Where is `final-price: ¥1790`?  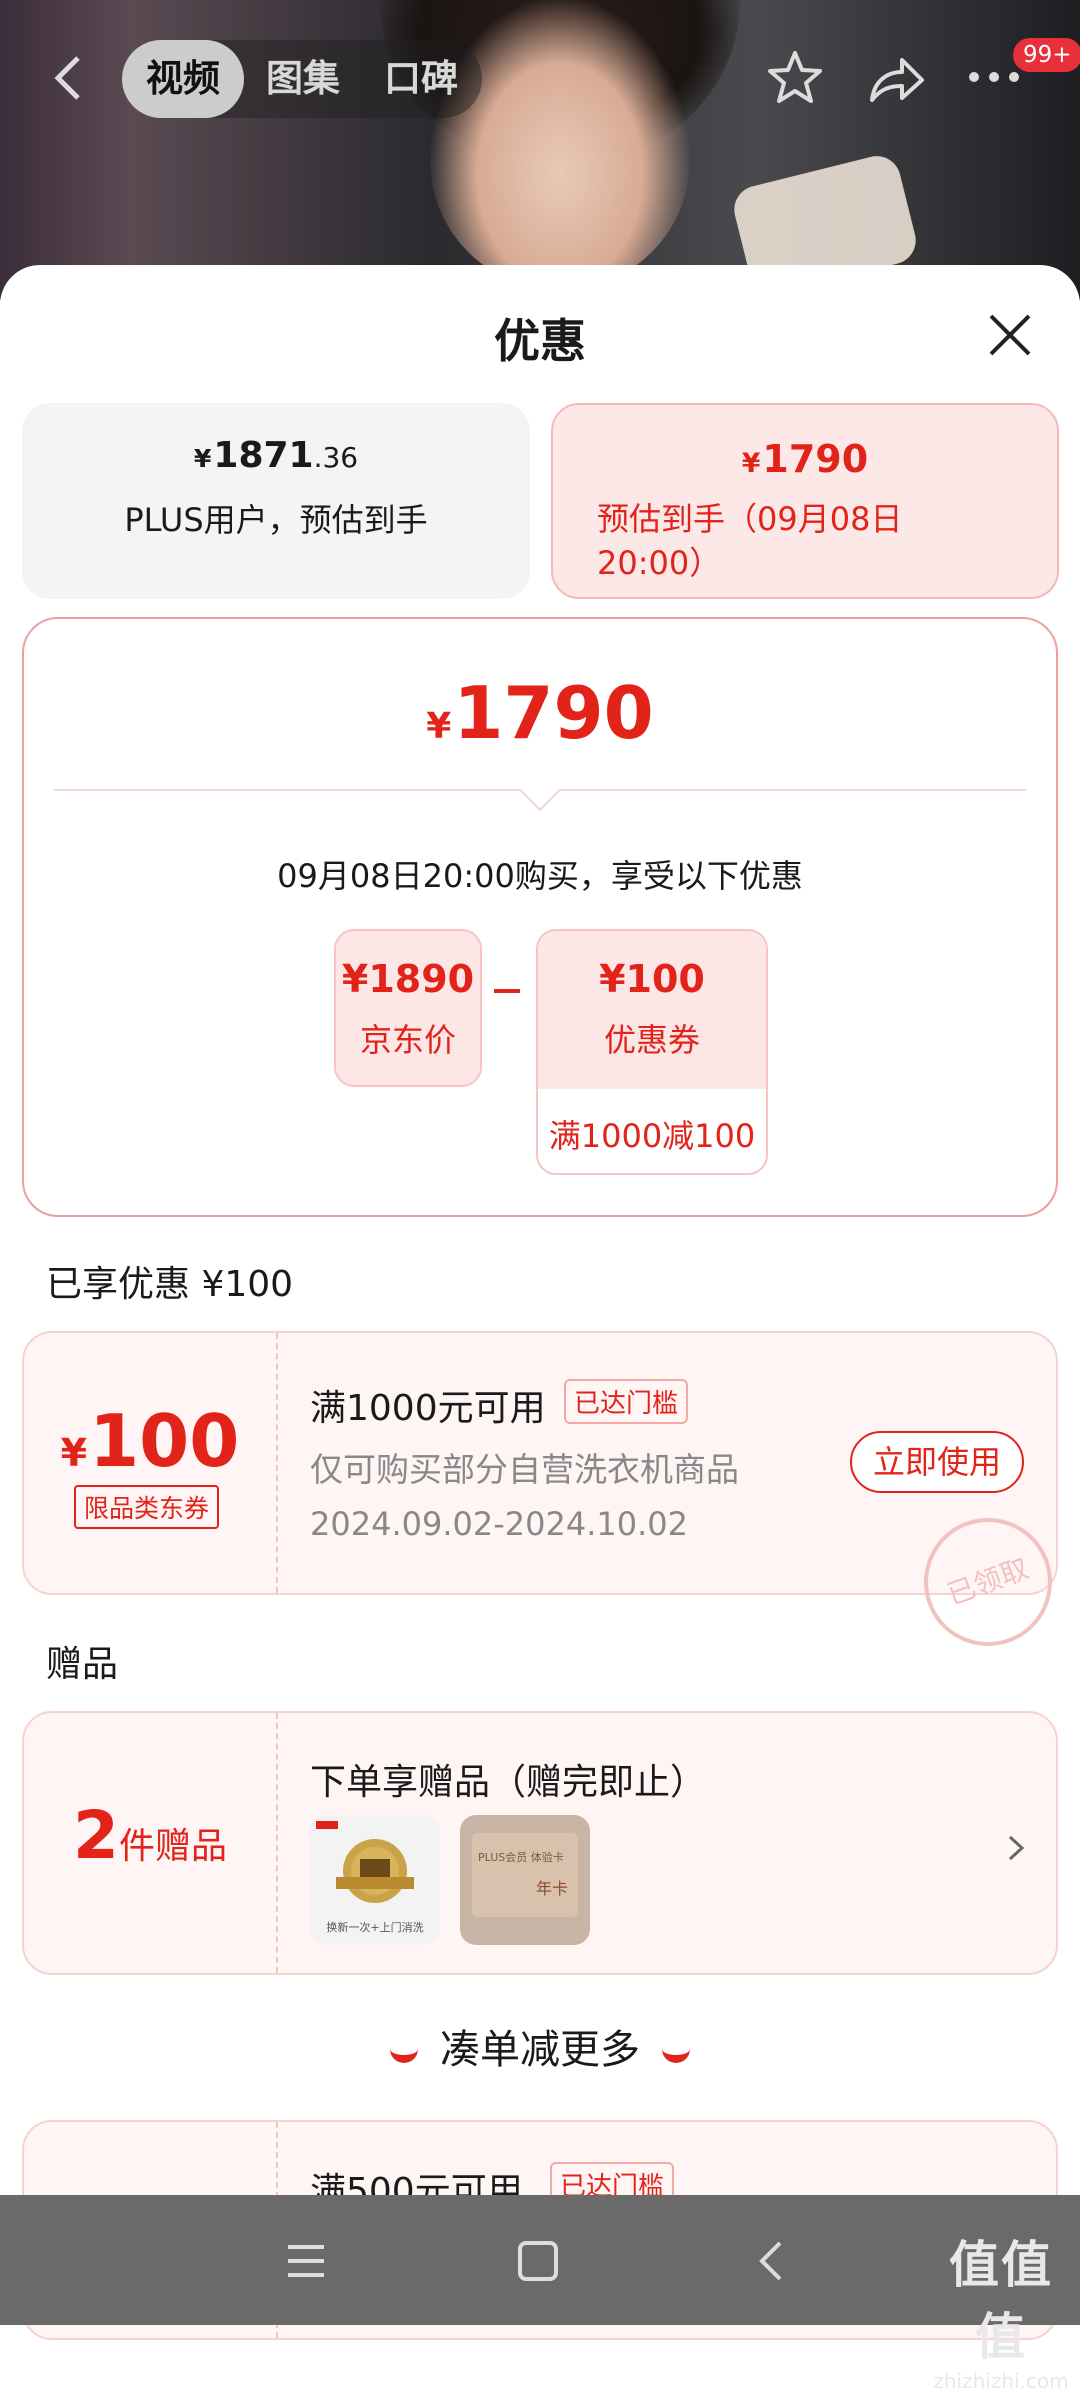 final-price: ¥1790 is located at coordinates (540, 713).